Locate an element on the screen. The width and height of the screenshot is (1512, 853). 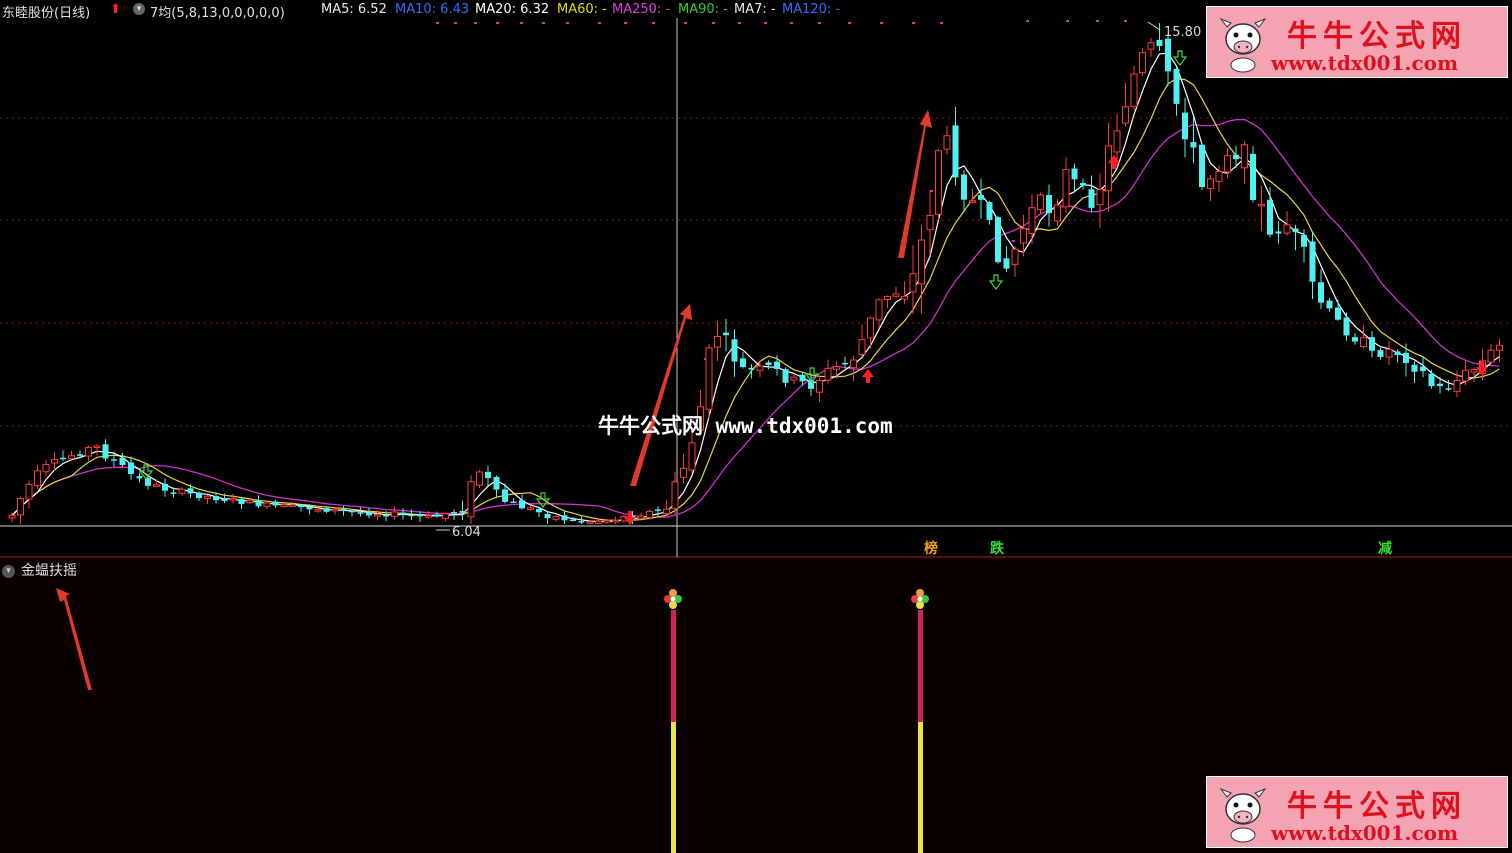
event-label-jian: 减 is located at coordinates (1385, 548).